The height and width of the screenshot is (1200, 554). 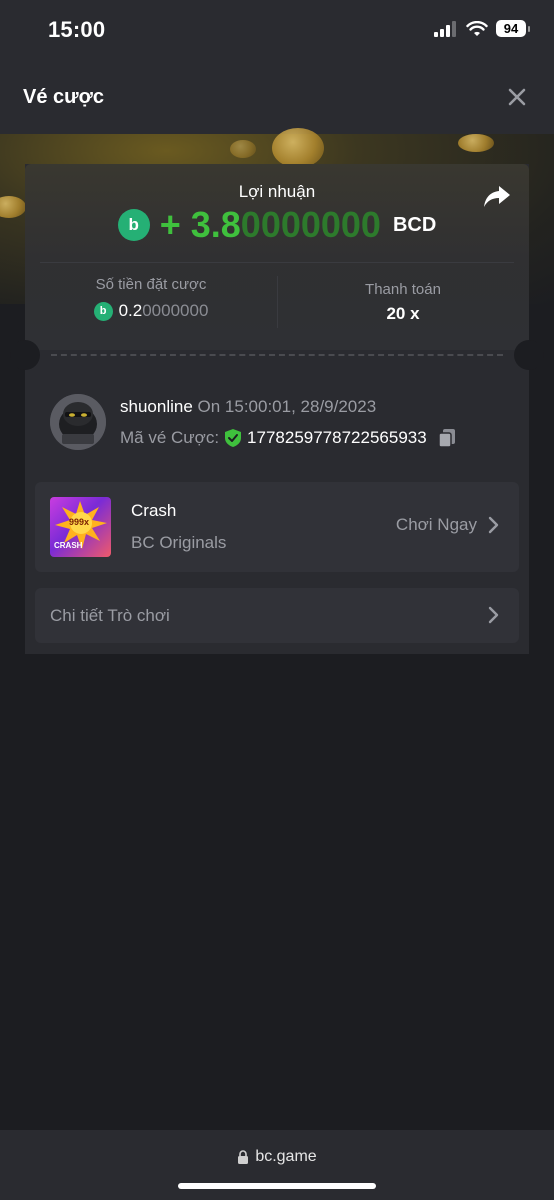 What do you see at coordinates (277, 355) in the screenshot?
I see `ticket-perforation` at bounding box center [277, 355].